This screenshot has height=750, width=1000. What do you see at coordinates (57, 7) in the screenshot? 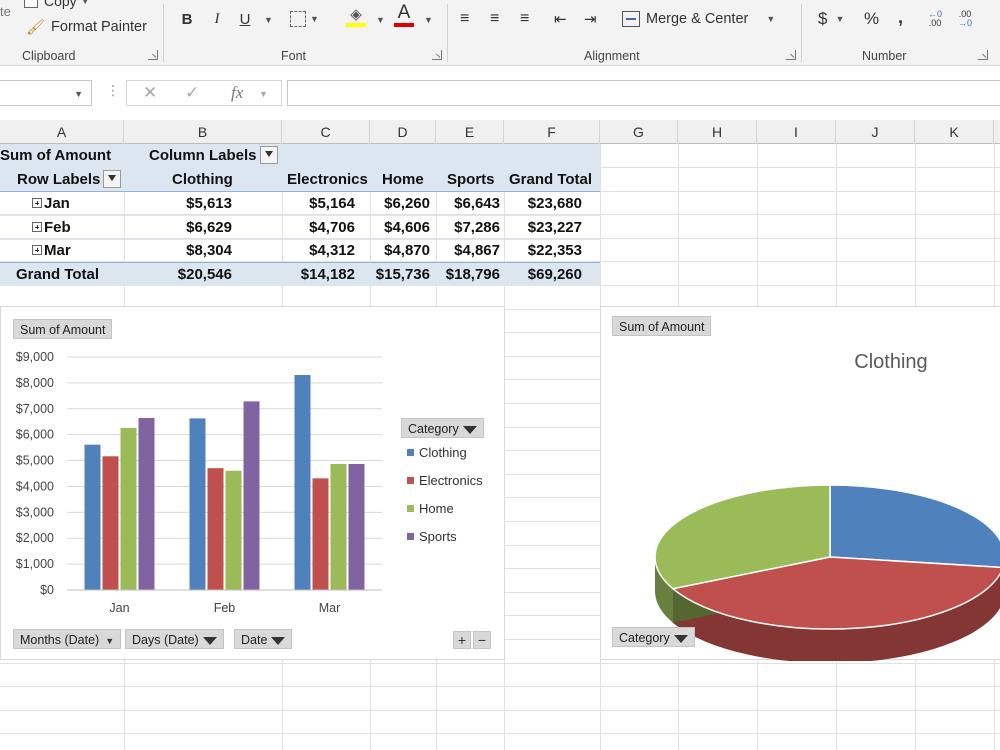
I see `copy-button: Copy ▼` at bounding box center [57, 7].